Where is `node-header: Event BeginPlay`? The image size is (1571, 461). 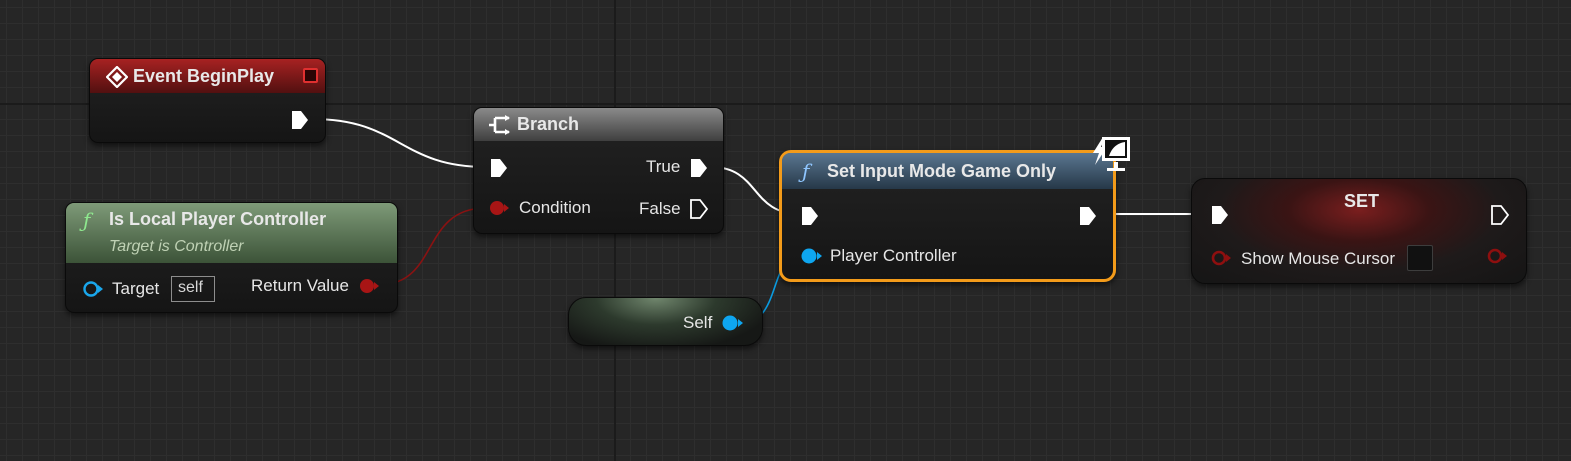 node-header: Event BeginPlay is located at coordinates (207, 76).